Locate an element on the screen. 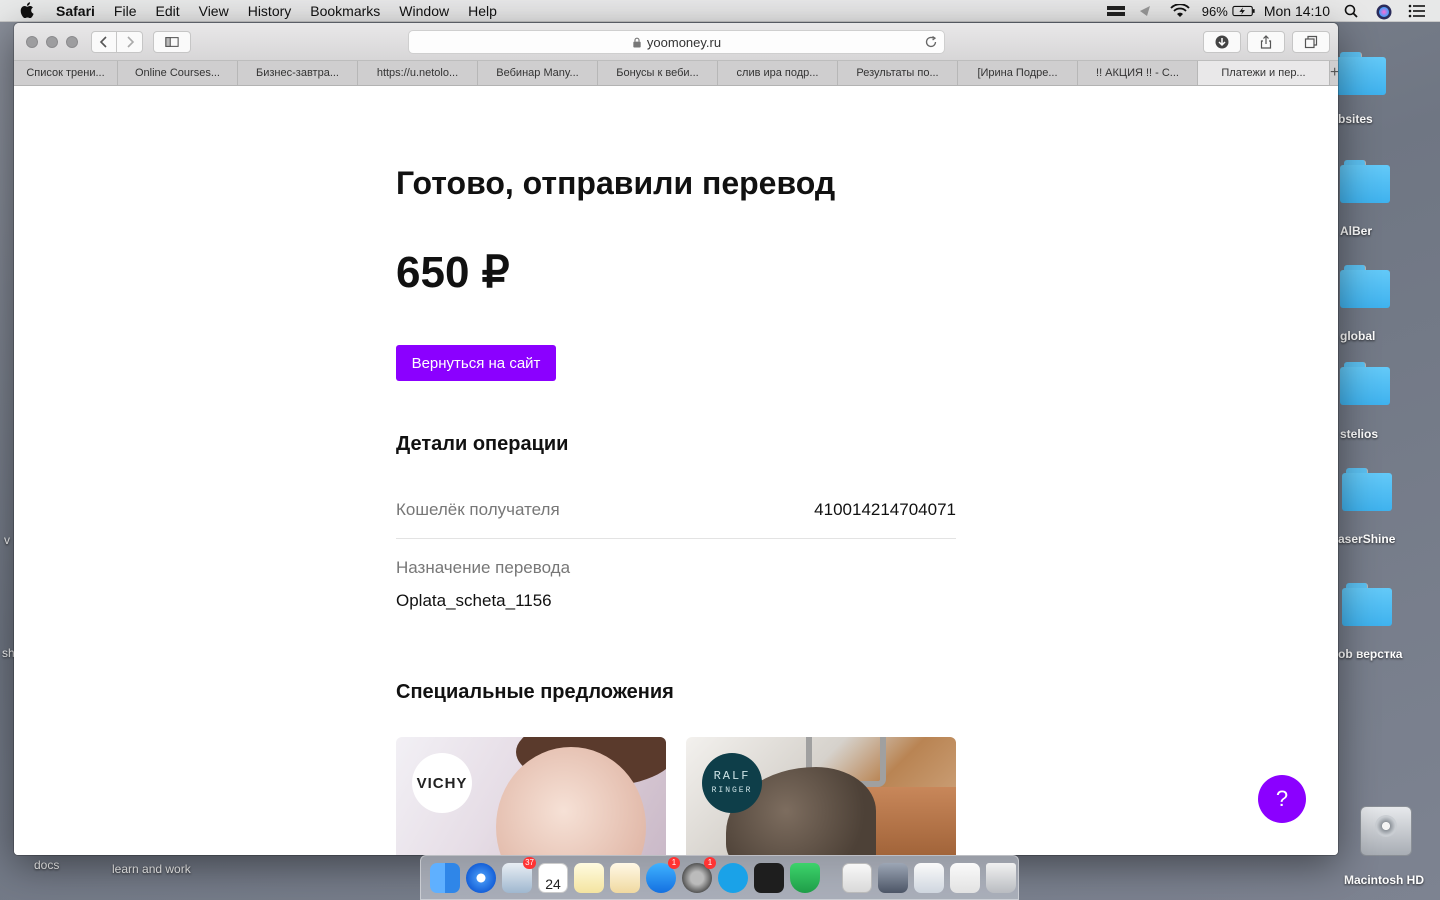 This screenshot has height=900, width=1440. offer-card-ralf-ringer: RALF RINGER is located at coordinates (821, 796).